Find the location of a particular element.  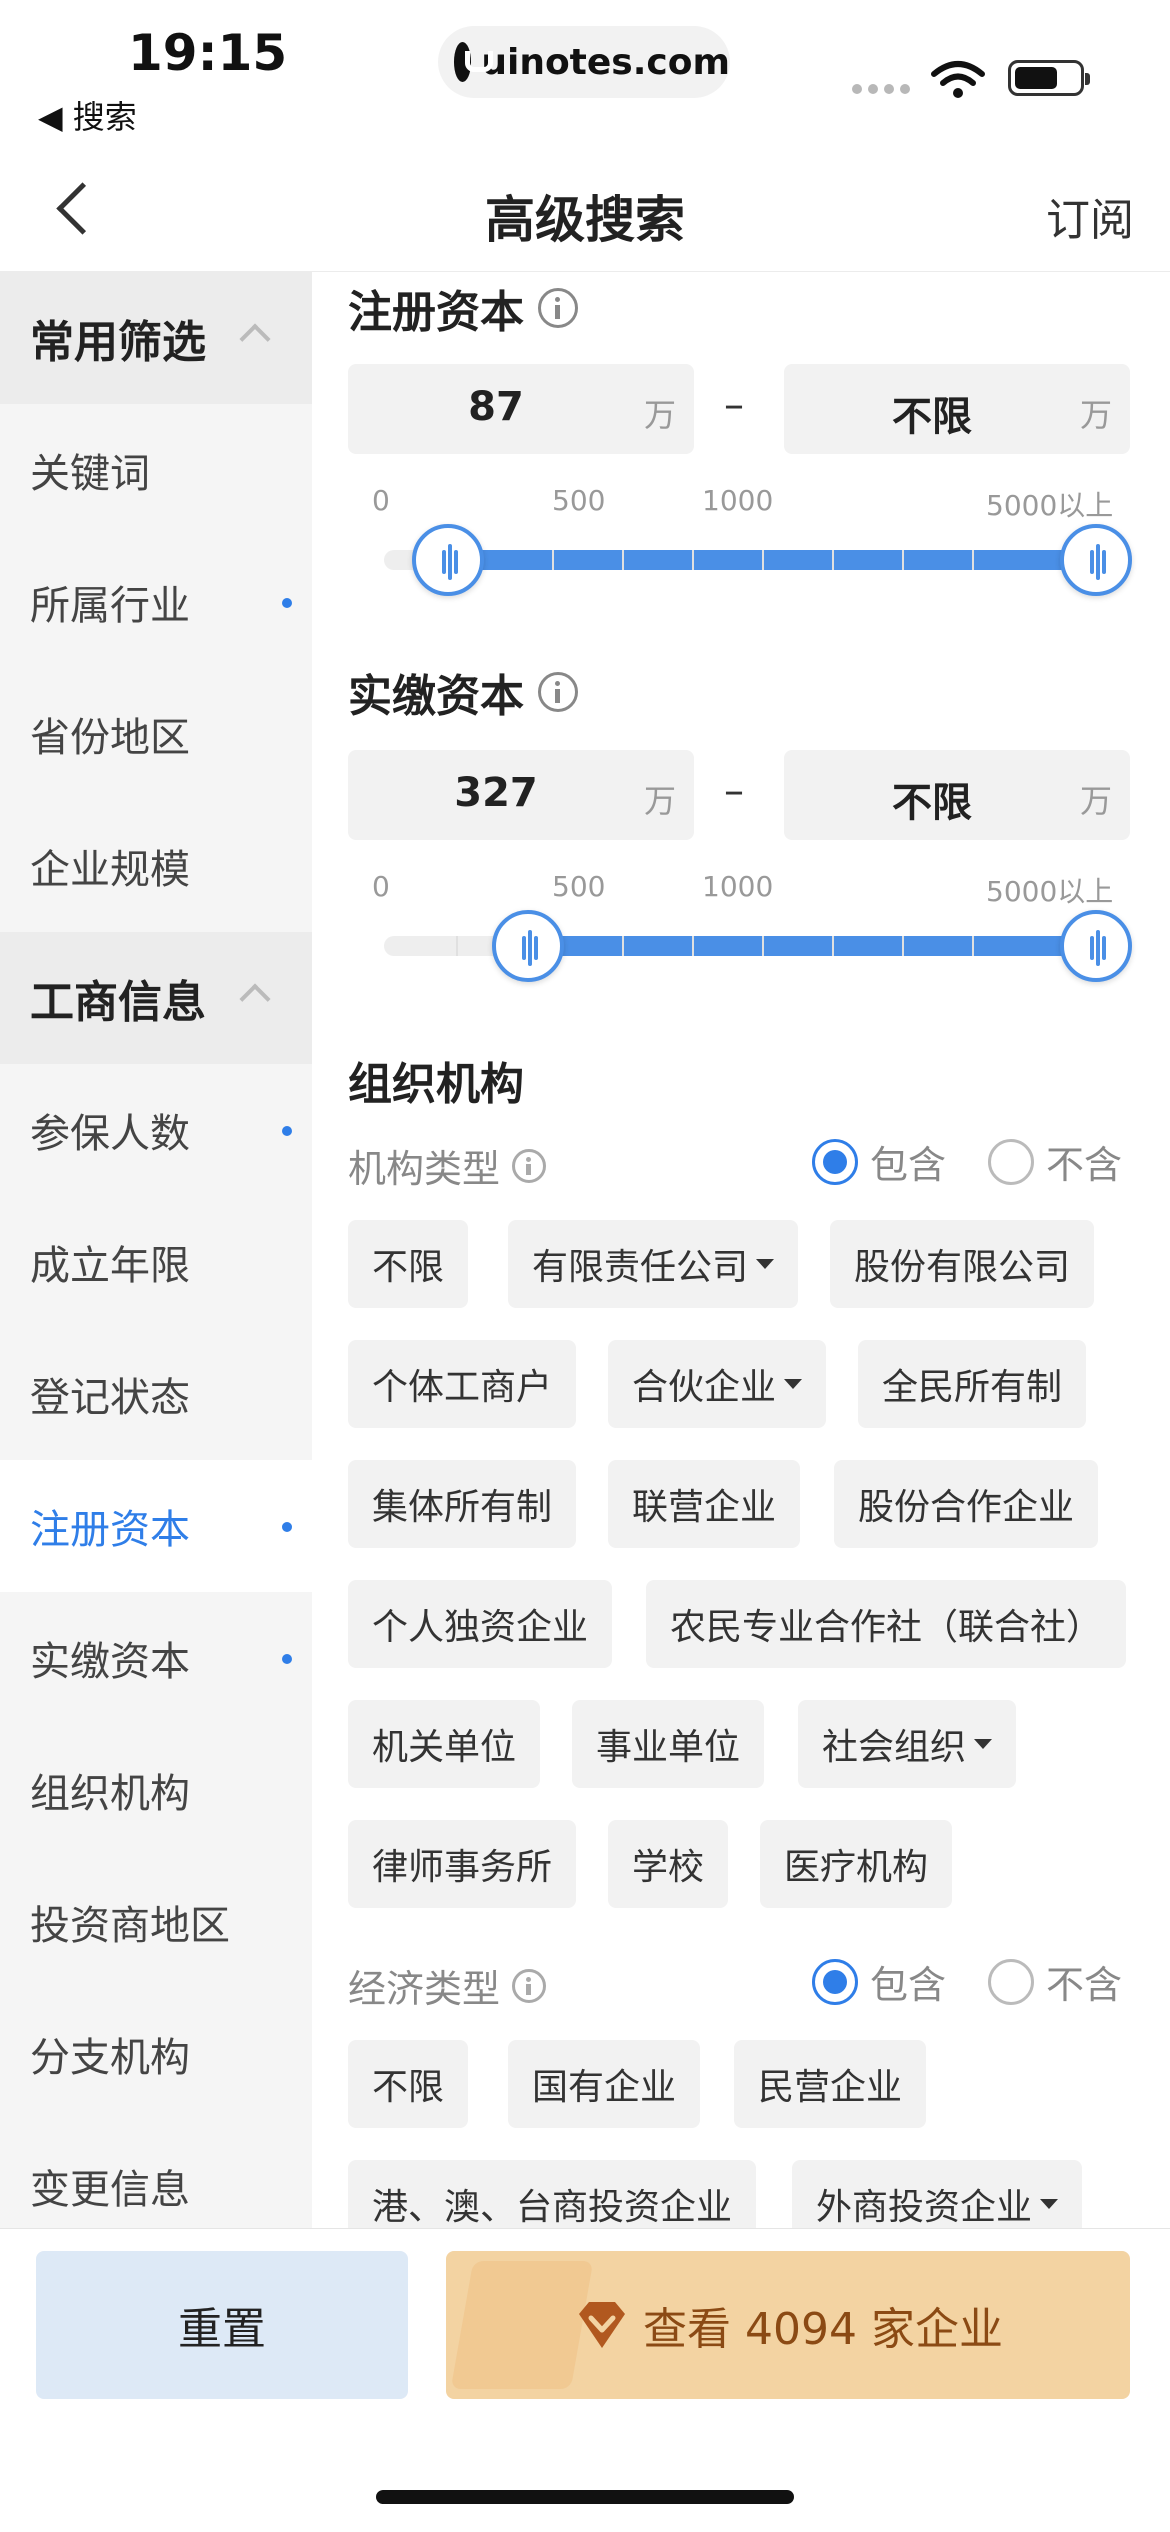

chip-org-type: 联营企业 is located at coordinates (704, 1504).